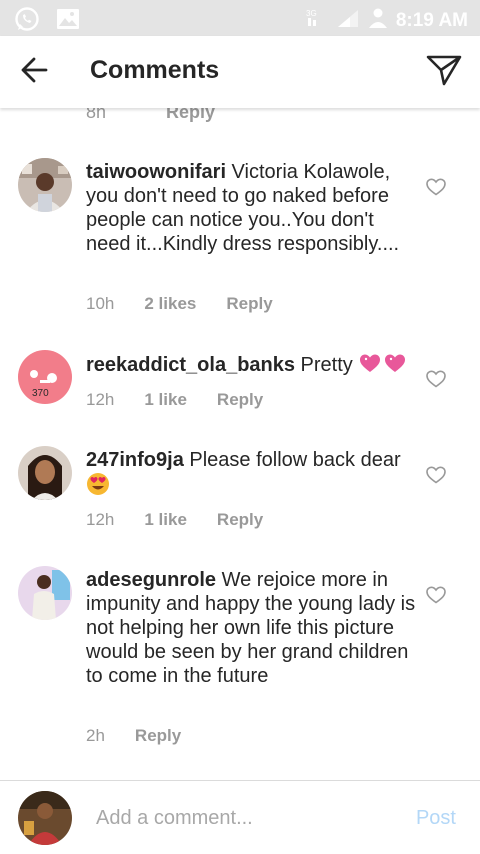  I want to click on post-button: Post, so click(436, 818).